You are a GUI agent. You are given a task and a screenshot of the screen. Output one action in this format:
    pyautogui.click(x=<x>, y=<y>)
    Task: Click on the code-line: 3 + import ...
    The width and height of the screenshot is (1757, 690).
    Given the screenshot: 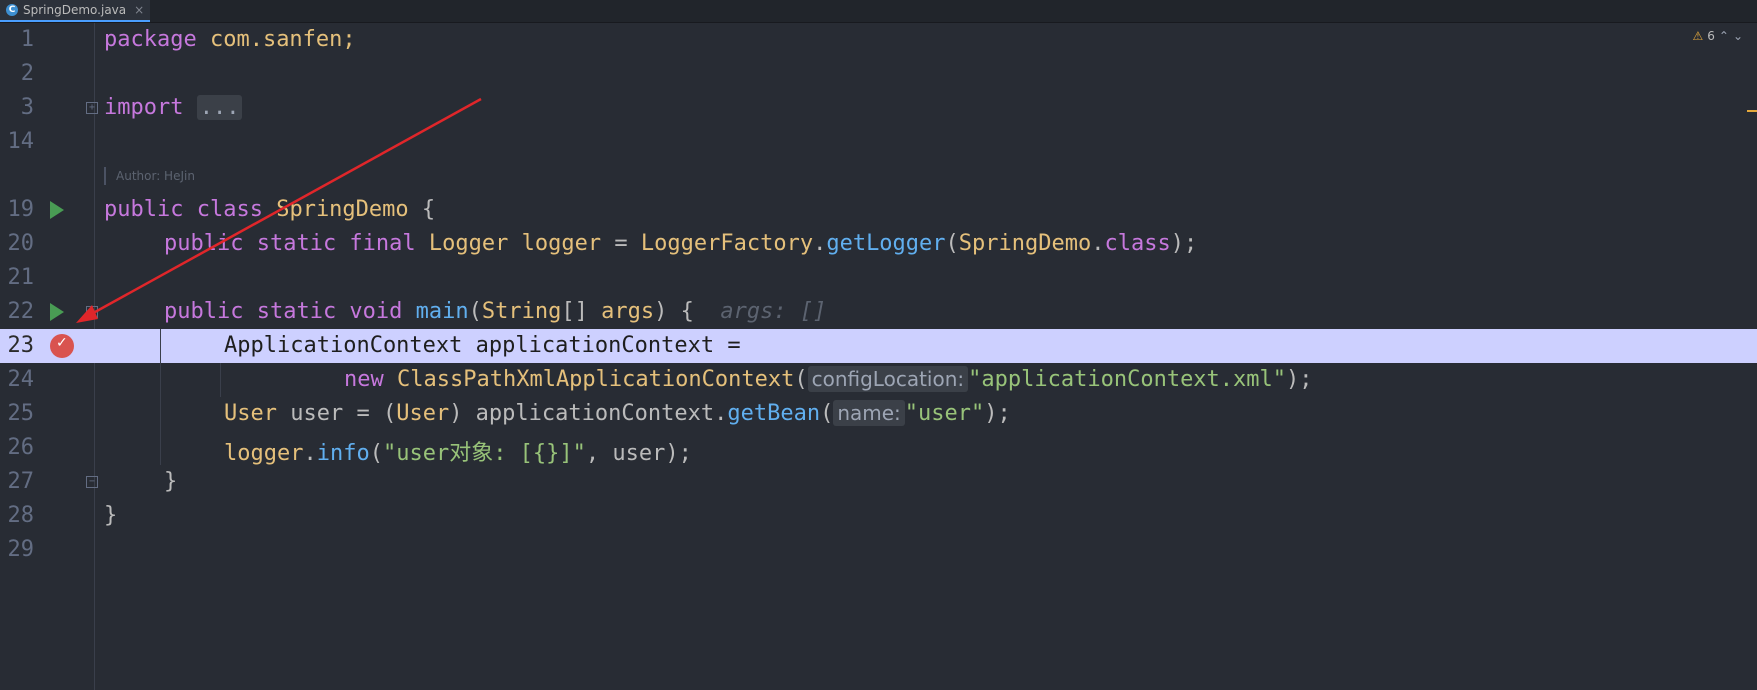 What is the action you would take?
    pyautogui.click(x=878, y=108)
    